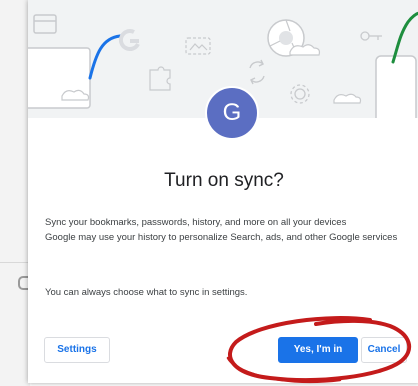  What do you see at coordinates (224, 180) in the screenshot?
I see `dialog-title: Turn on sync?` at bounding box center [224, 180].